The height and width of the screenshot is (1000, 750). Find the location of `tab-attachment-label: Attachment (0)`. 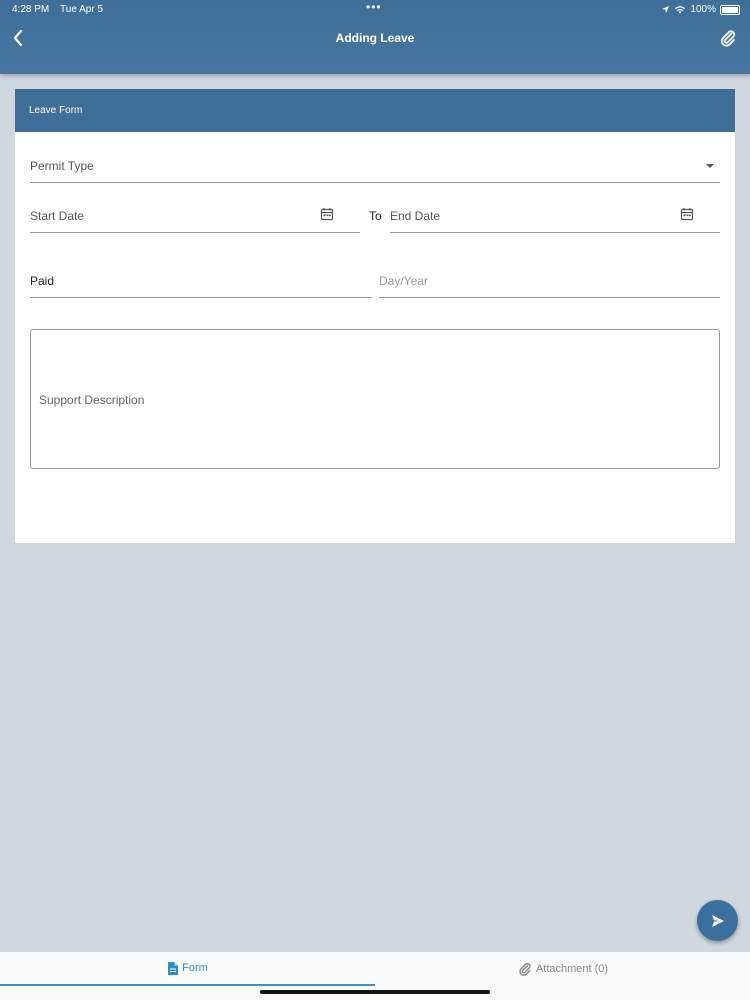

tab-attachment-label: Attachment (0) is located at coordinates (572, 969).